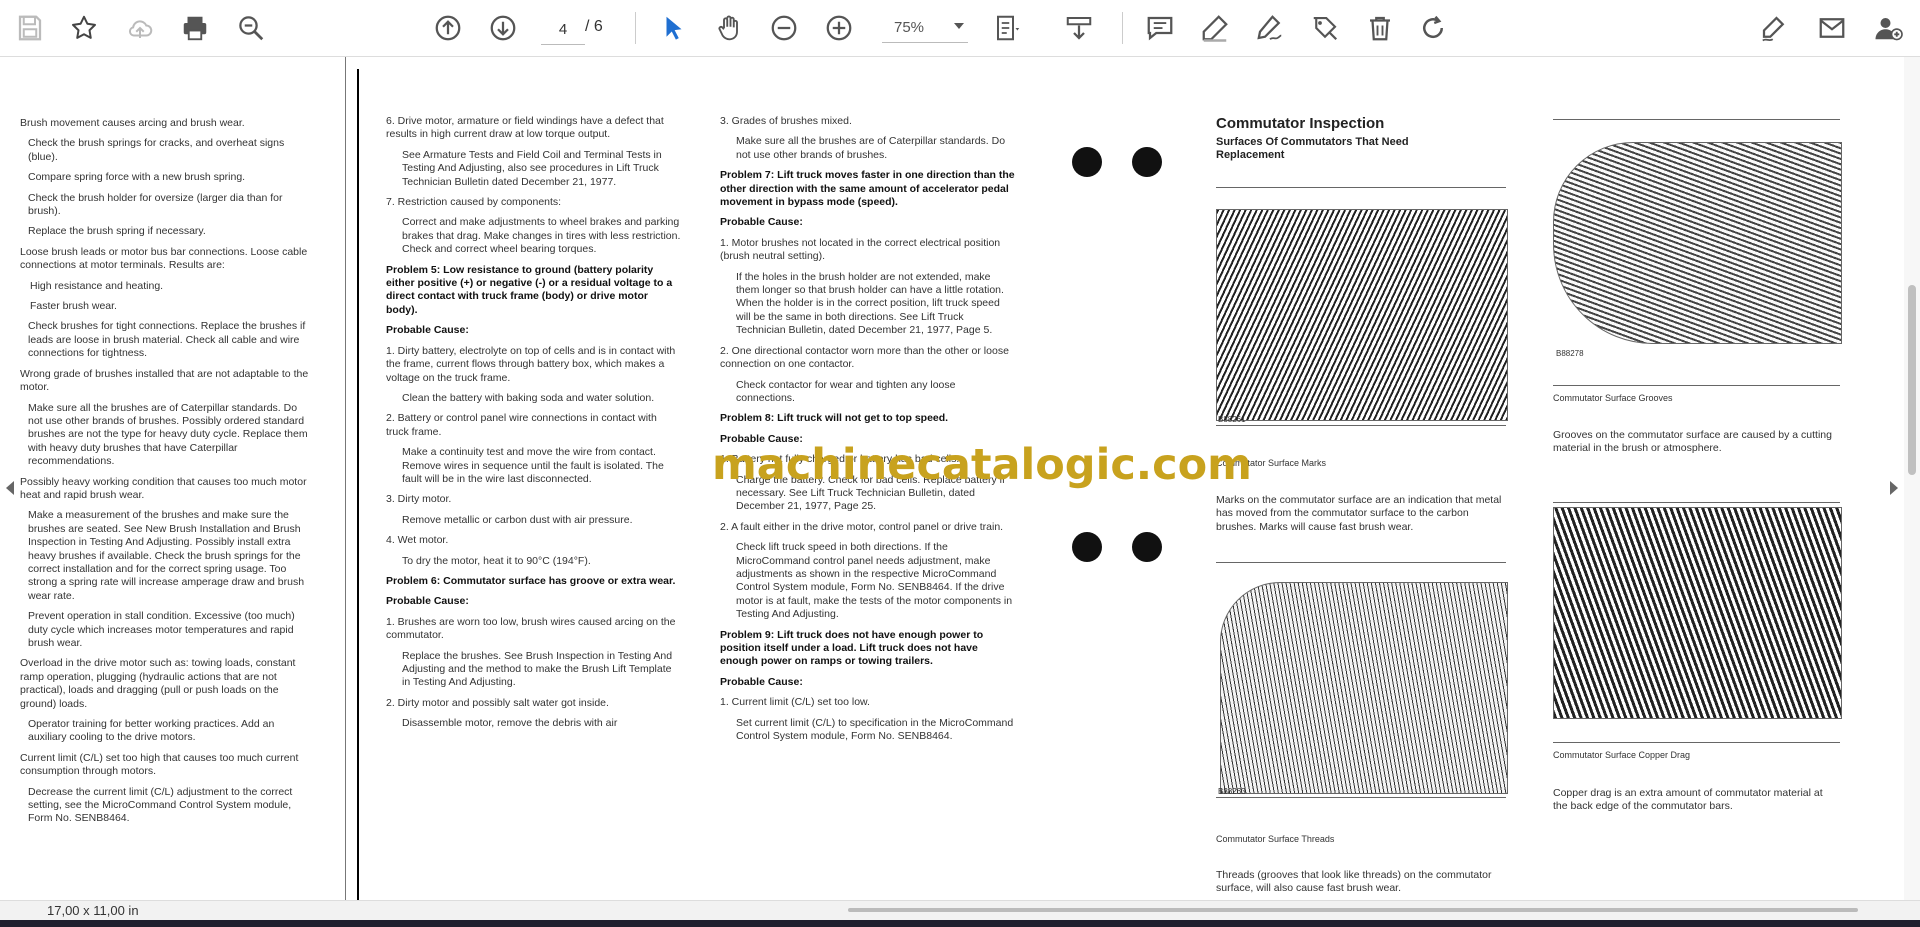 The height and width of the screenshot is (927, 1920). I want to click on page-boundary, so click(345, 479).